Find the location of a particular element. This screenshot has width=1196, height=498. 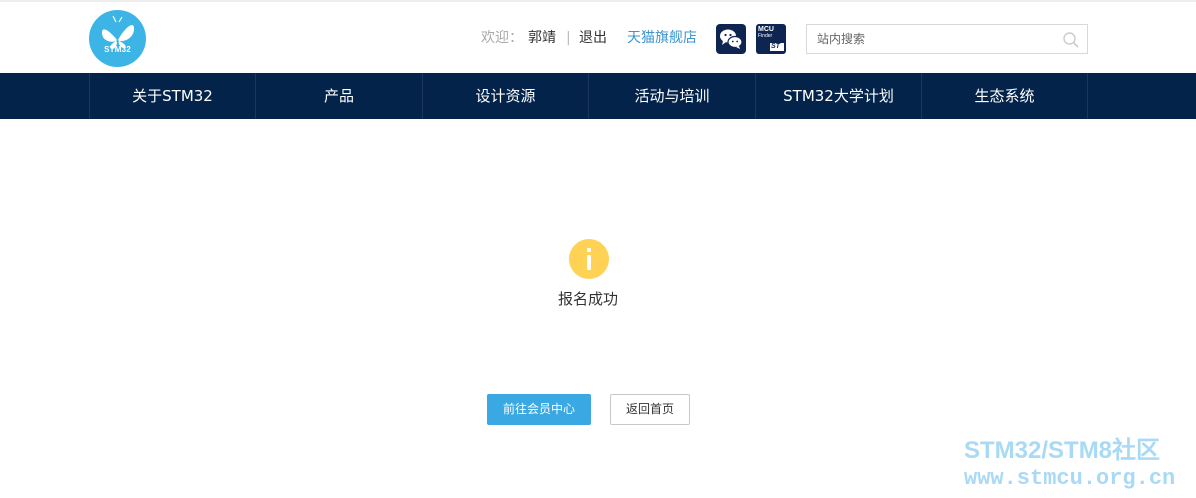

wechat-bubbles-icon is located at coordinates (731, 39).